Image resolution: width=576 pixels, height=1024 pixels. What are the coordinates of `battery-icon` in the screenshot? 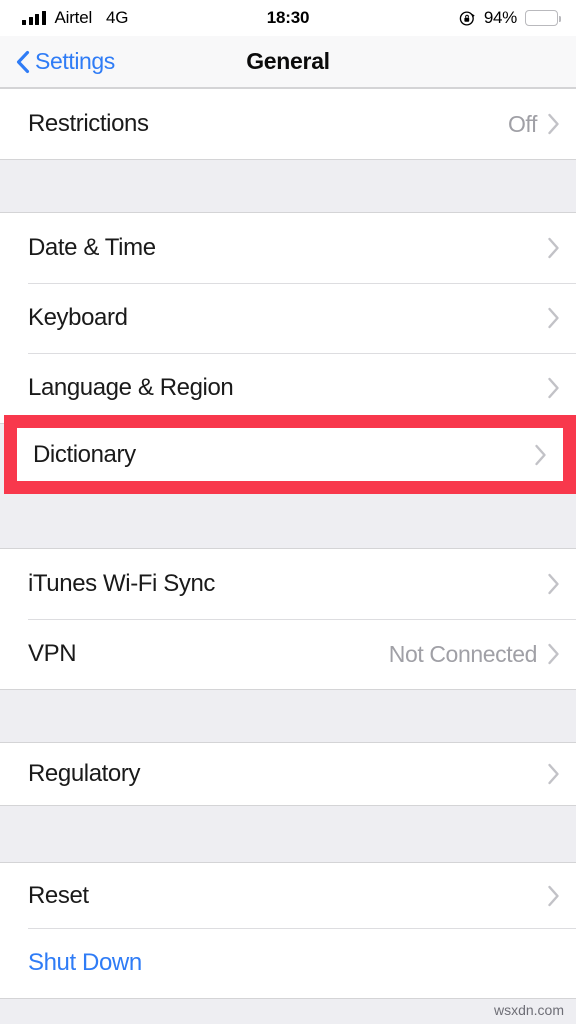 It's located at (543, 18).